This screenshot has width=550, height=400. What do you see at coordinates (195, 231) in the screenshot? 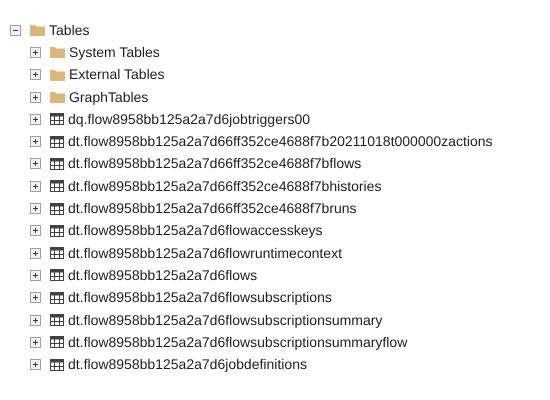
I see `tree-item-label: dt.flow8958bb125a2a7d6flowaccesskeys` at bounding box center [195, 231].